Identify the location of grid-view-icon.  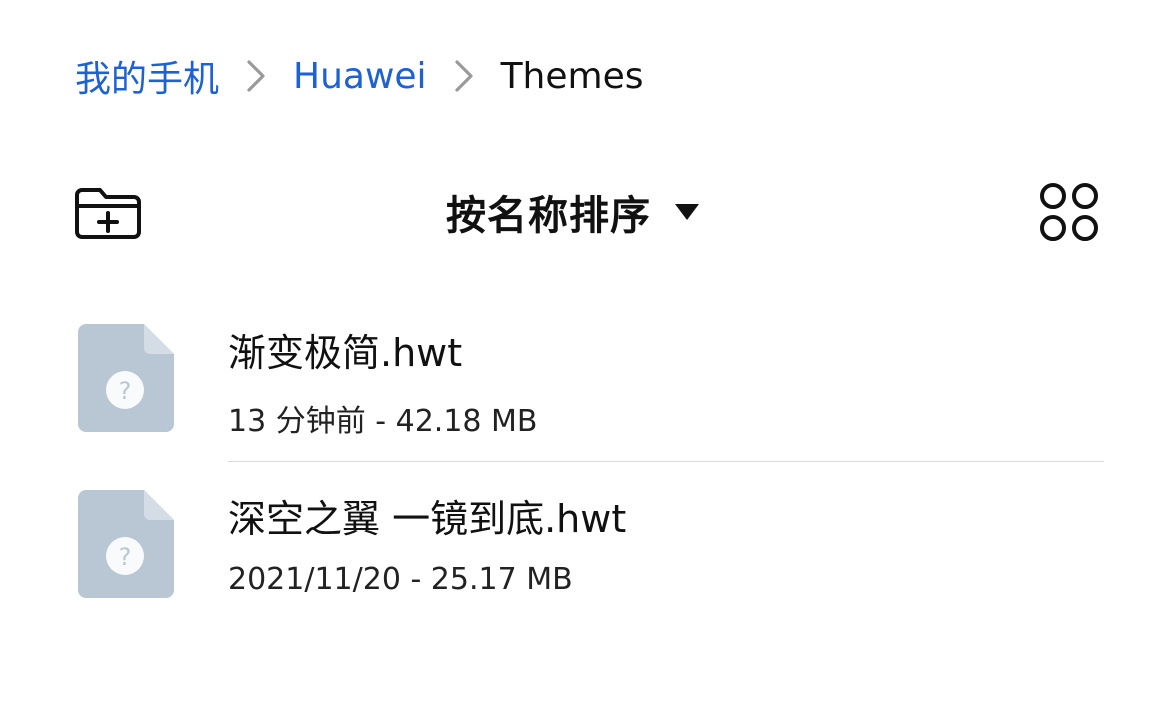
(1069, 212).